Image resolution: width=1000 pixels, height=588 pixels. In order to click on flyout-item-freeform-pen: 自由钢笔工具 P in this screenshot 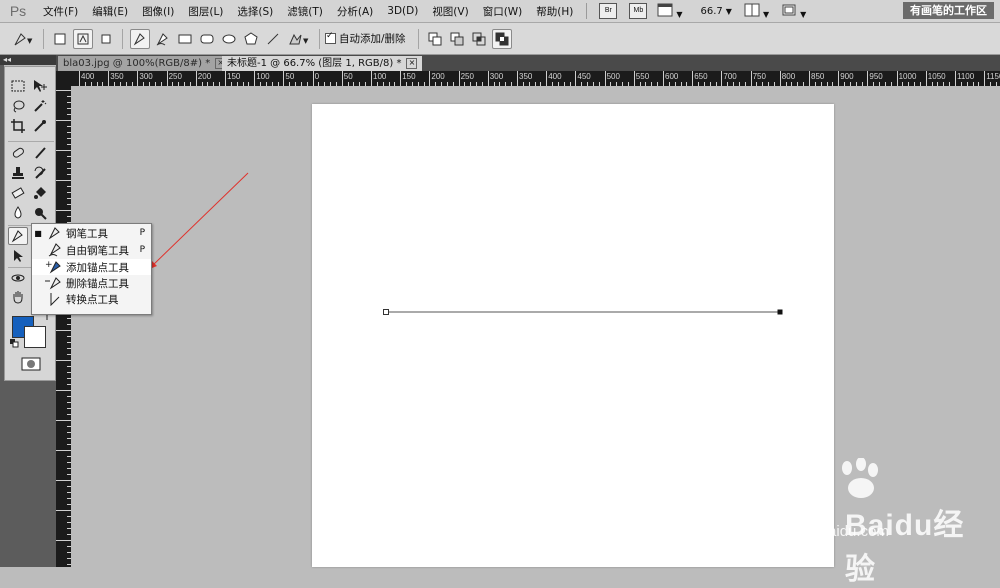, I will do `click(91, 250)`.